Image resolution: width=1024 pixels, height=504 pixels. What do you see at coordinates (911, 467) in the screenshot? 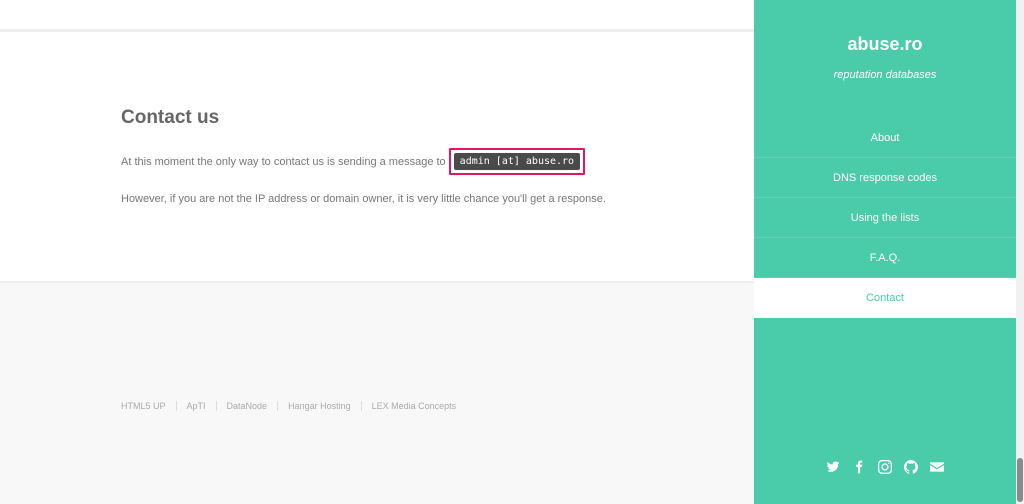
I see `github-icon` at bounding box center [911, 467].